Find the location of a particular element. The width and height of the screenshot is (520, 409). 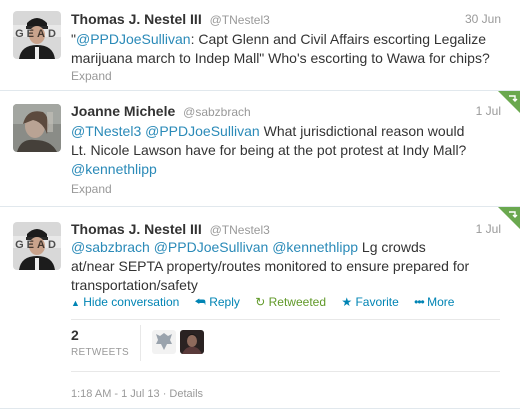

favorite-button: ★ Favorite is located at coordinates (369, 302).